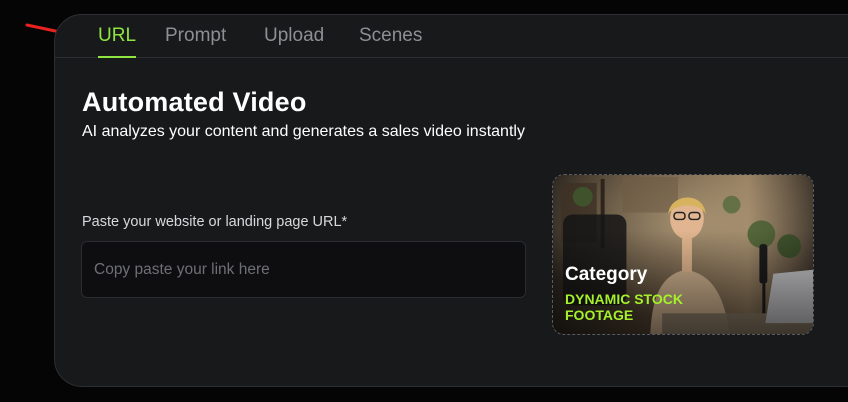 This screenshot has width=848, height=402. Describe the element at coordinates (117, 41) in the screenshot. I see `tab-url: URL` at that location.